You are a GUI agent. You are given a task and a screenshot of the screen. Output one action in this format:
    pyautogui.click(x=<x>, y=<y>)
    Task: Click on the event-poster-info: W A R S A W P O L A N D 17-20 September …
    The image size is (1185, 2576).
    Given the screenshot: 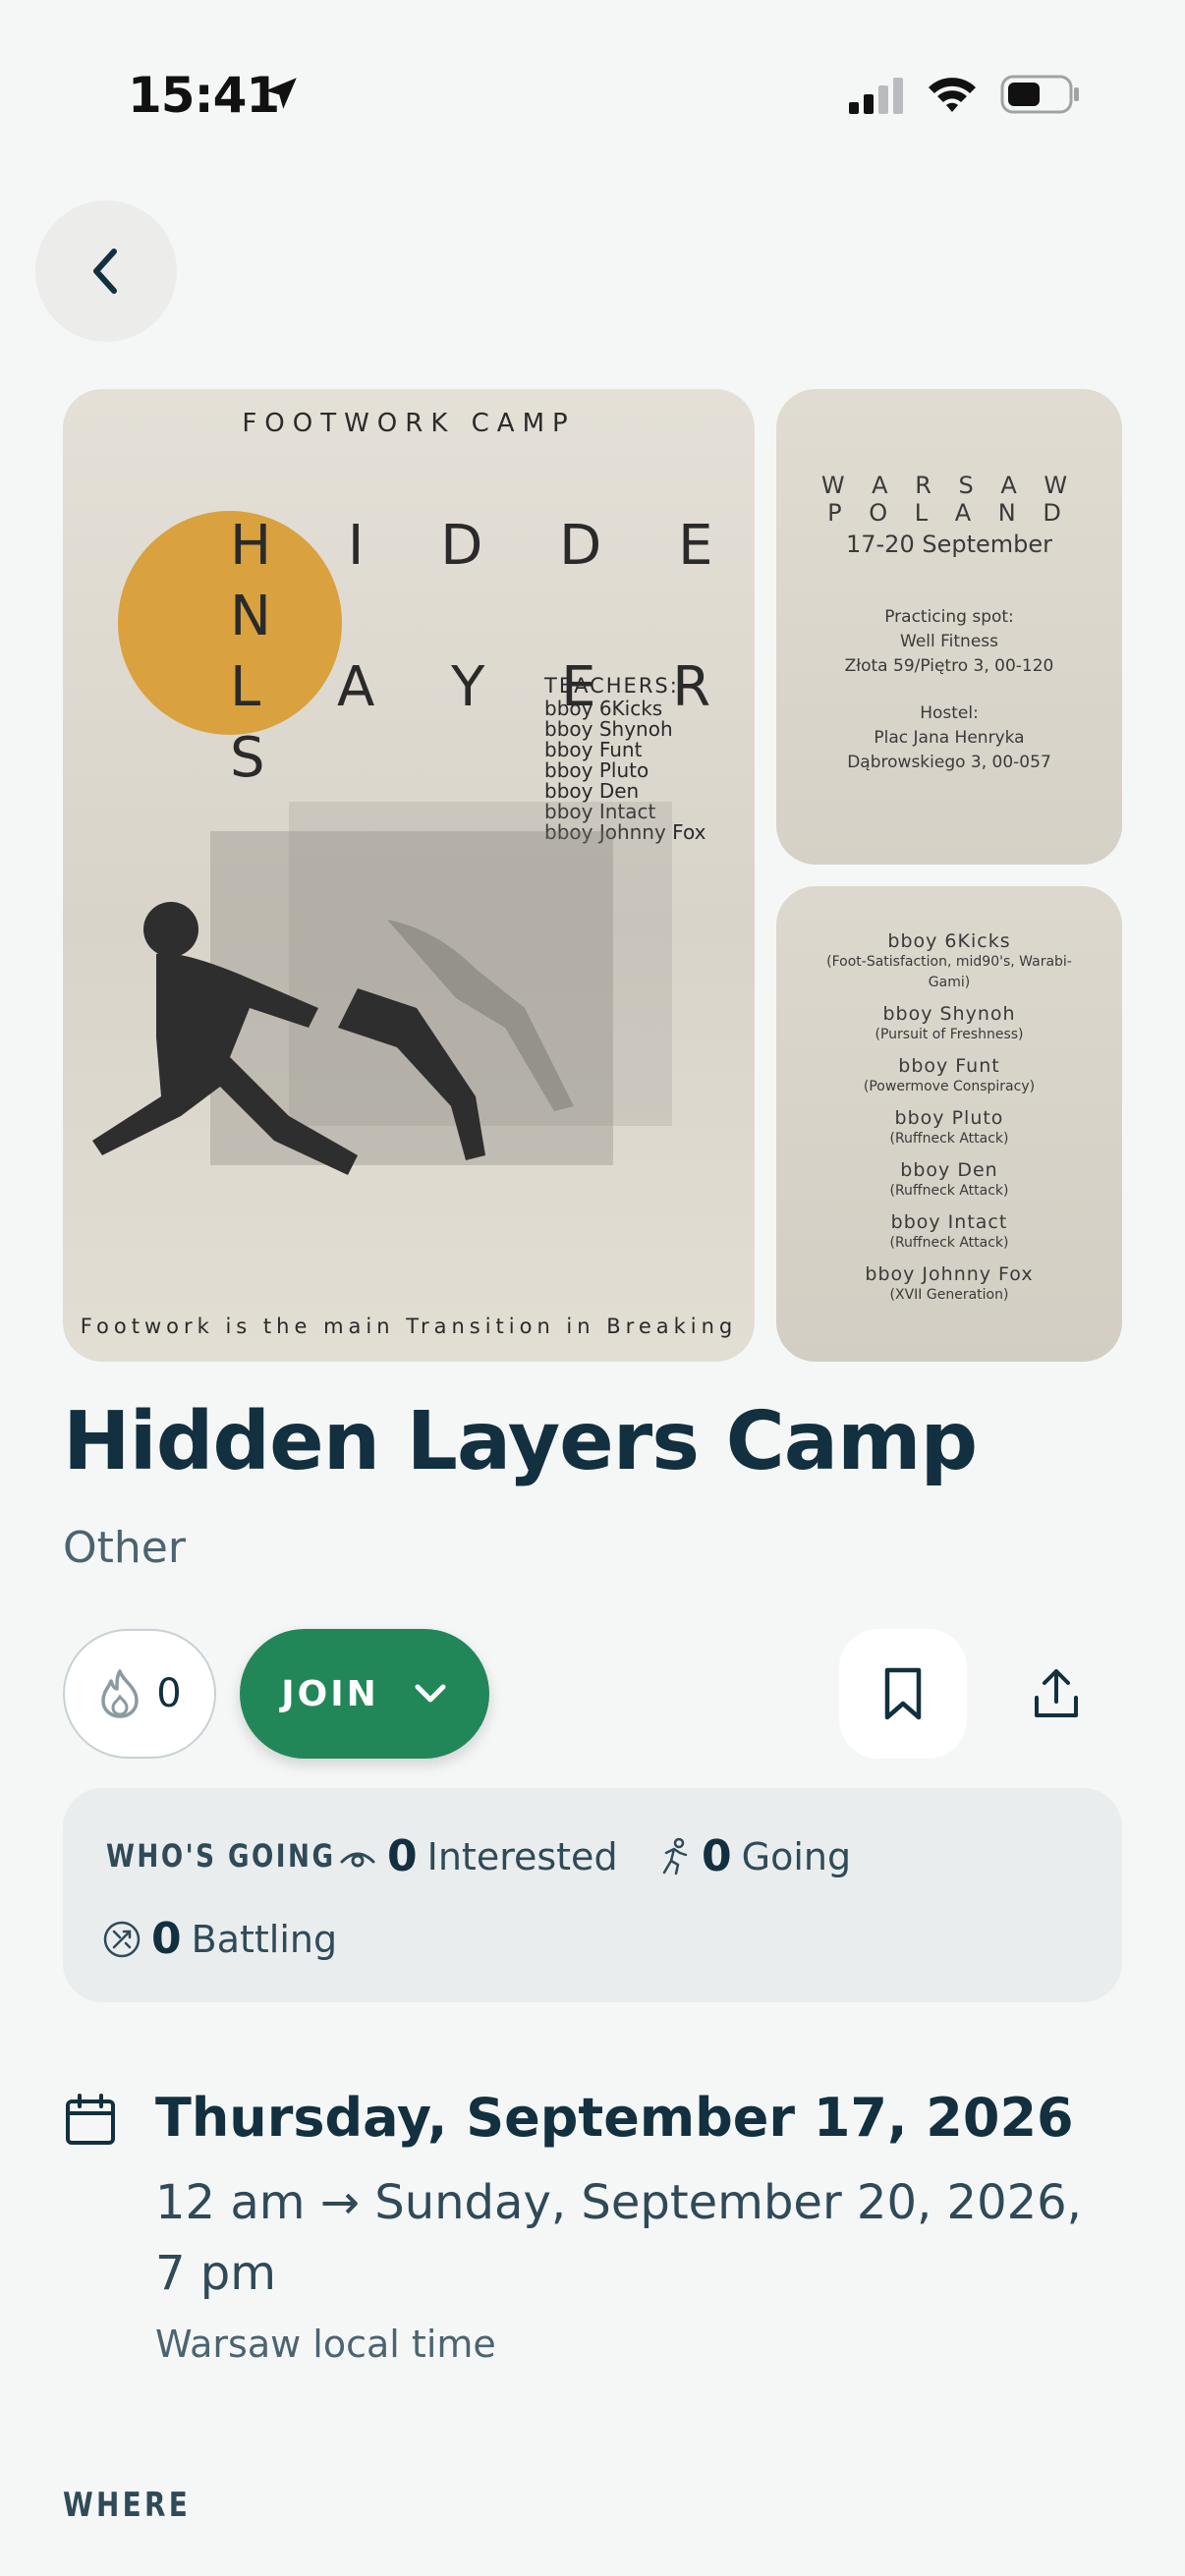 What is the action you would take?
    pyautogui.click(x=949, y=627)
    